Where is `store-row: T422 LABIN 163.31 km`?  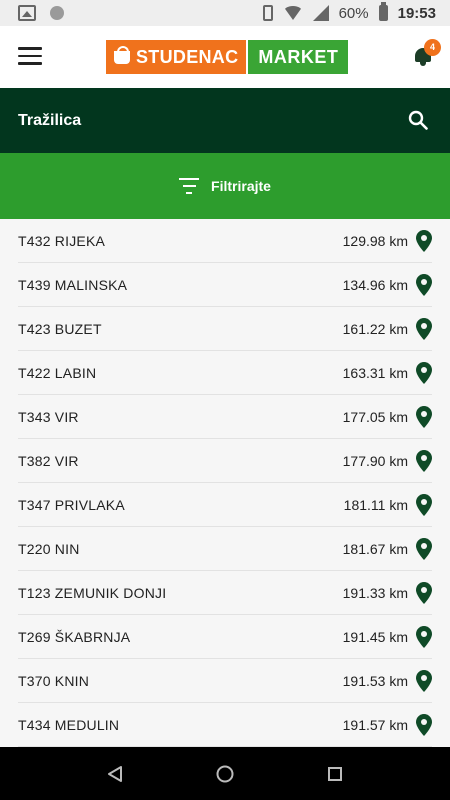
store-row: T422 LABIN 163.31 km is located at coordinates (225, 373).